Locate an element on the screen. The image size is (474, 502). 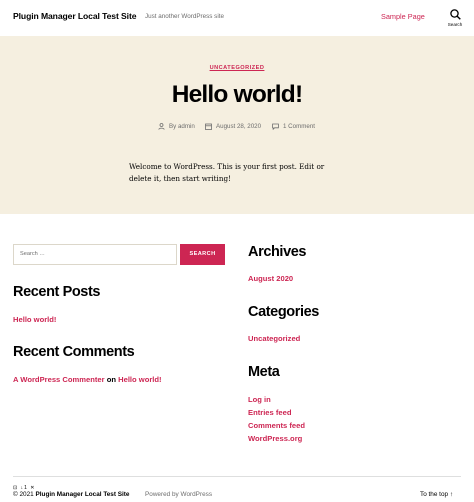
meta-login-link: Log in is located at coordinates (259, 399).